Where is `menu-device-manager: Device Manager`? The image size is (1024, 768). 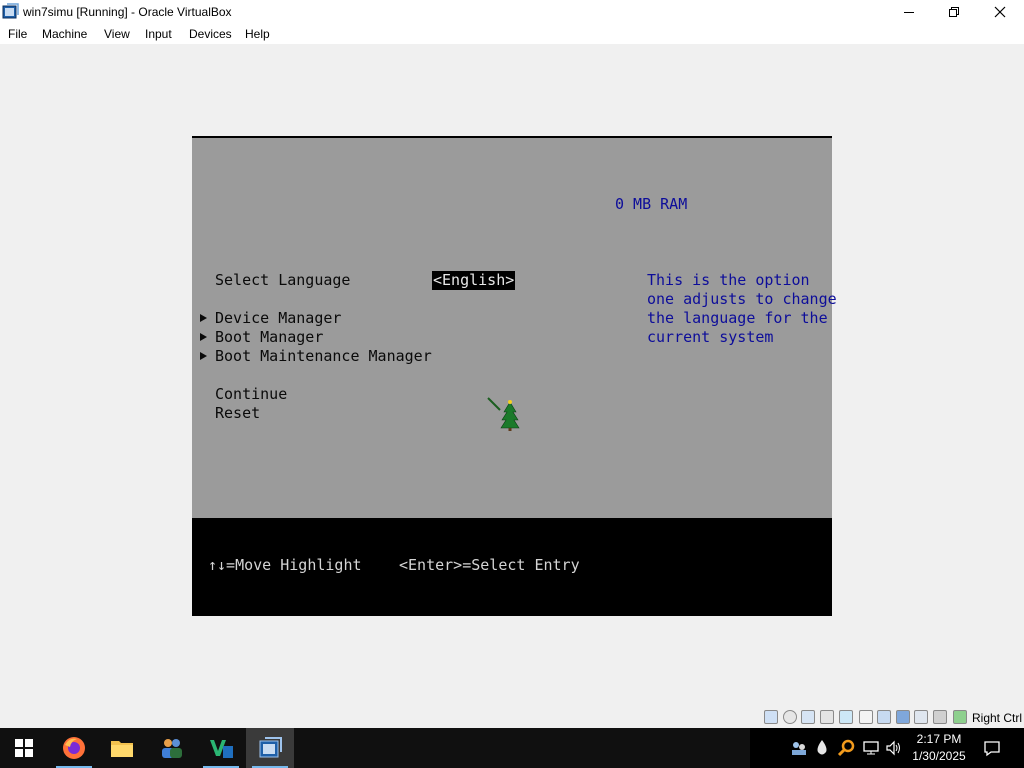
menu-device-manager: Device Manager is located at coordinates (278, 318).